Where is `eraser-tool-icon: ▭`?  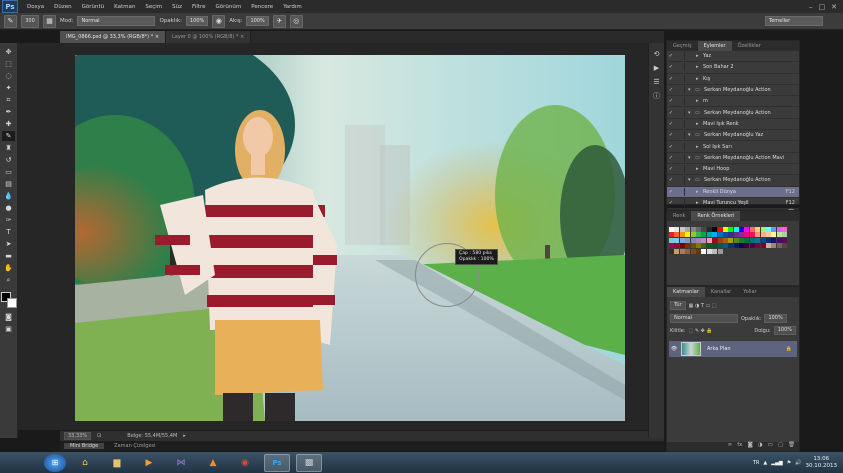 eraser-tool-icon: ▭ is located at coordinates (8, 172).